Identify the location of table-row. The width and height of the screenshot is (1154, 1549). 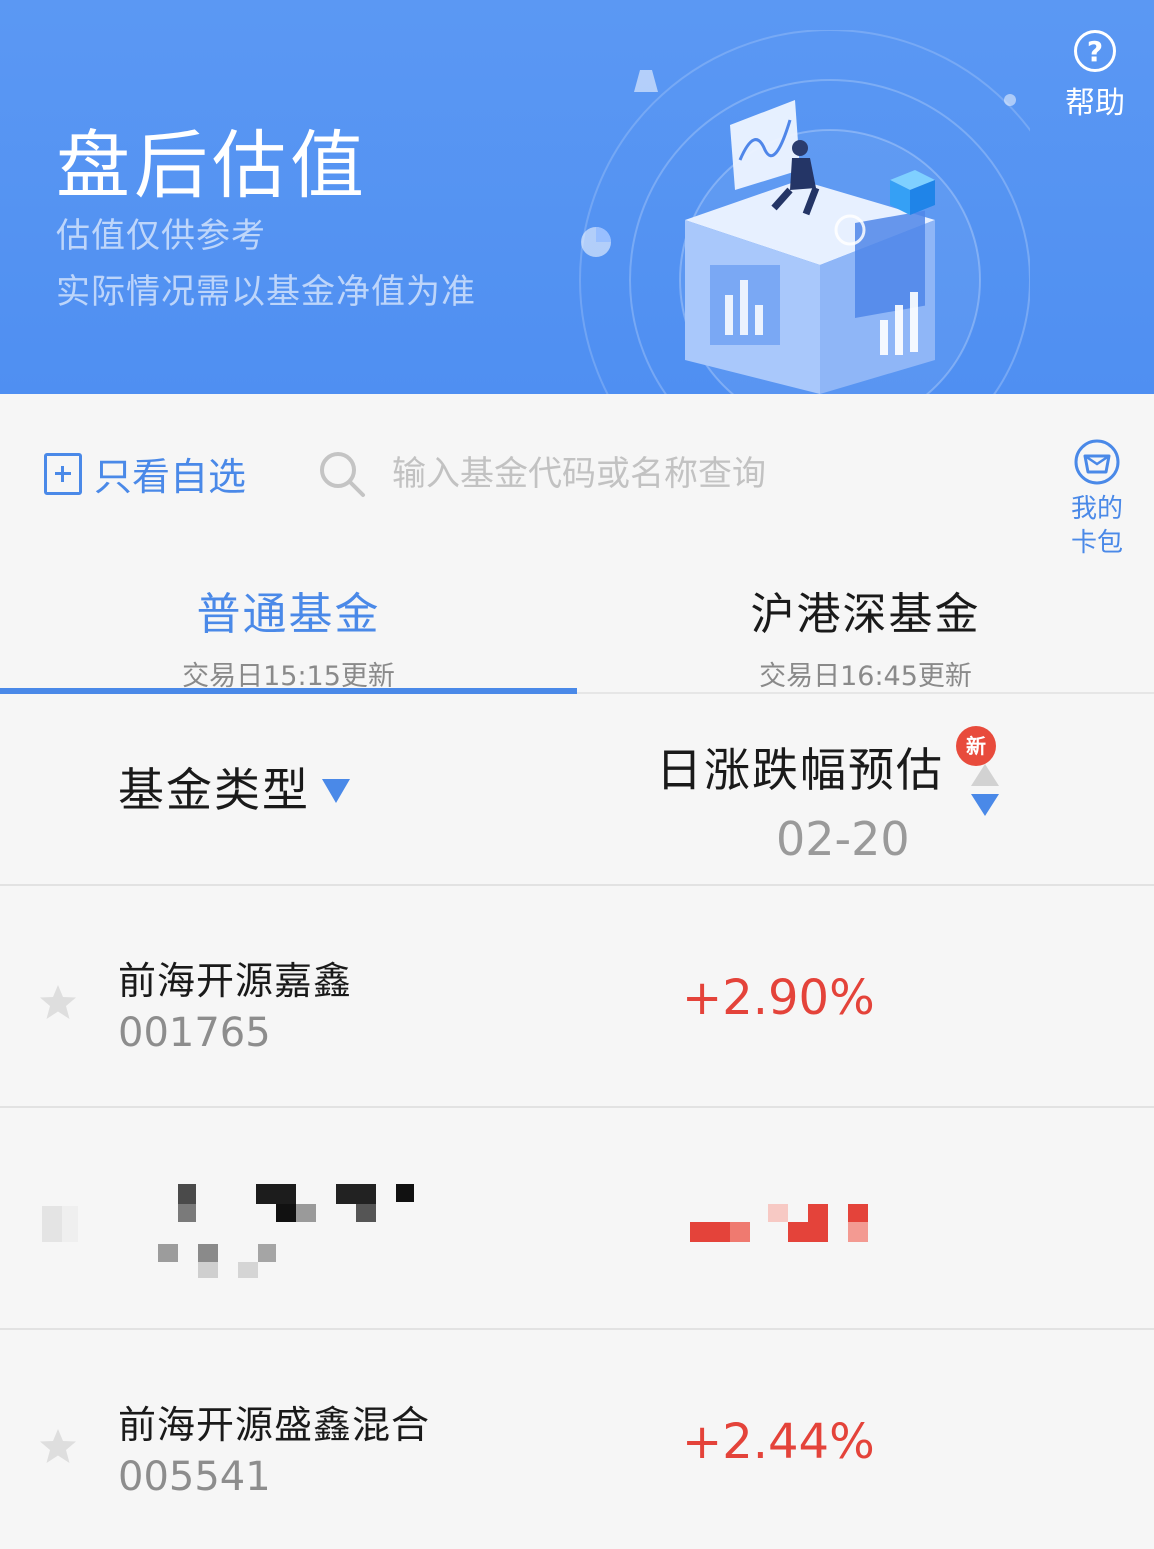
(577, 1219).